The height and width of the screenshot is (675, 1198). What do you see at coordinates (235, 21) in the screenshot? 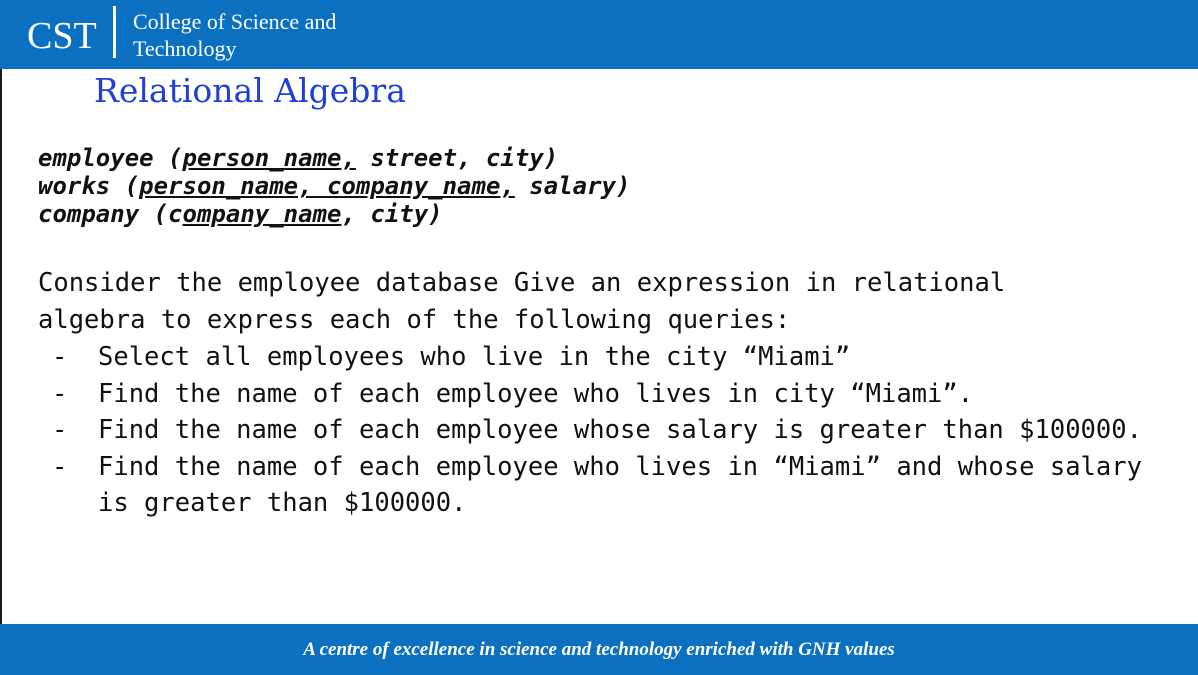
I see `college-name-line1: College of Science and` at bounding box center [235, 21].